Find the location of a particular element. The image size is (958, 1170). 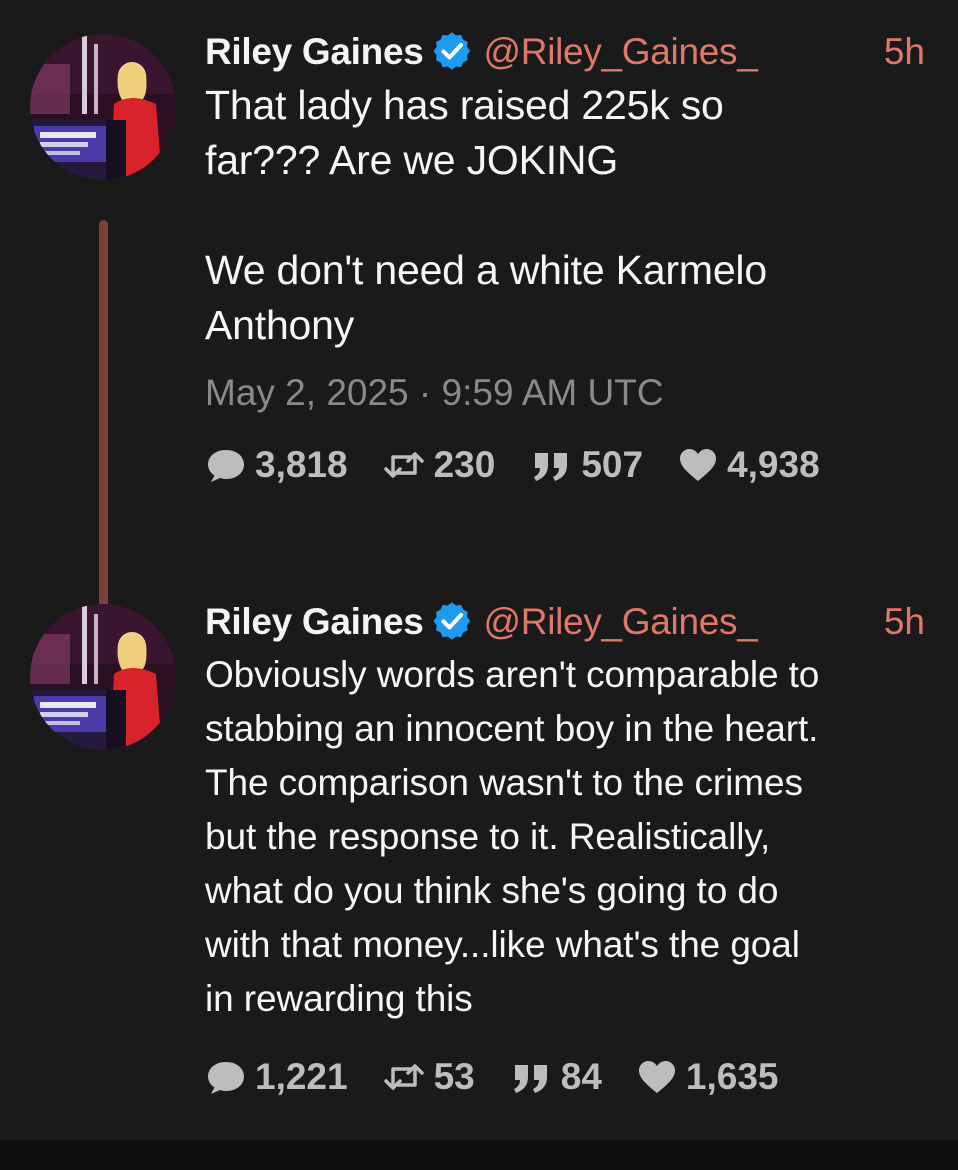

reply-count: 3,818 is located at coordinates (301, 464).